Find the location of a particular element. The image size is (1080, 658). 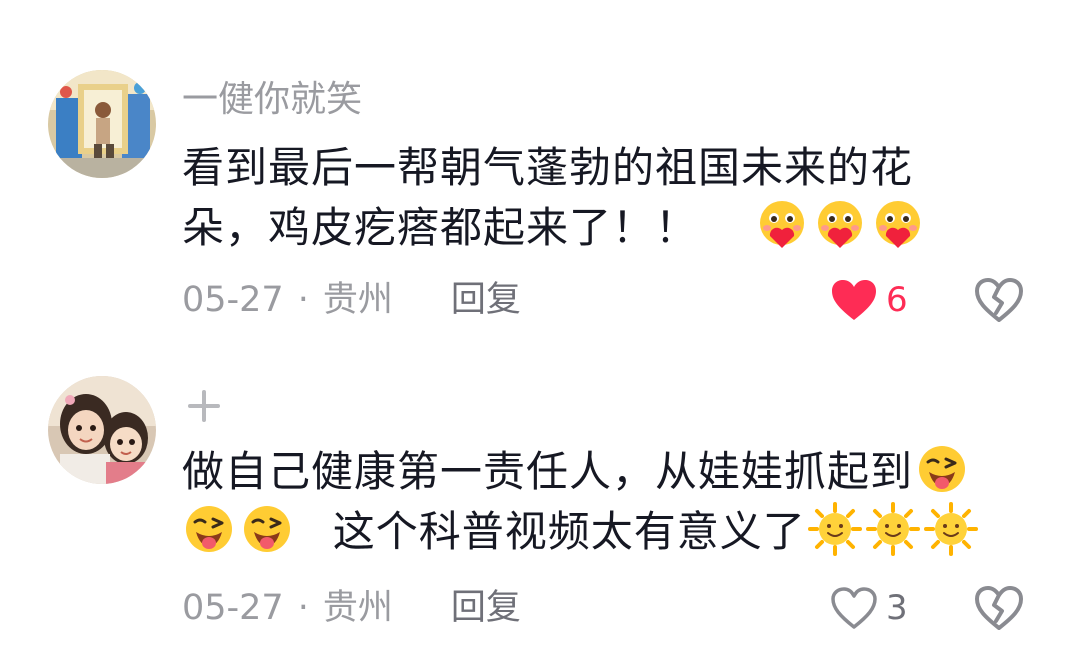

heart-outline-icon is located at coordinates (854, 608).